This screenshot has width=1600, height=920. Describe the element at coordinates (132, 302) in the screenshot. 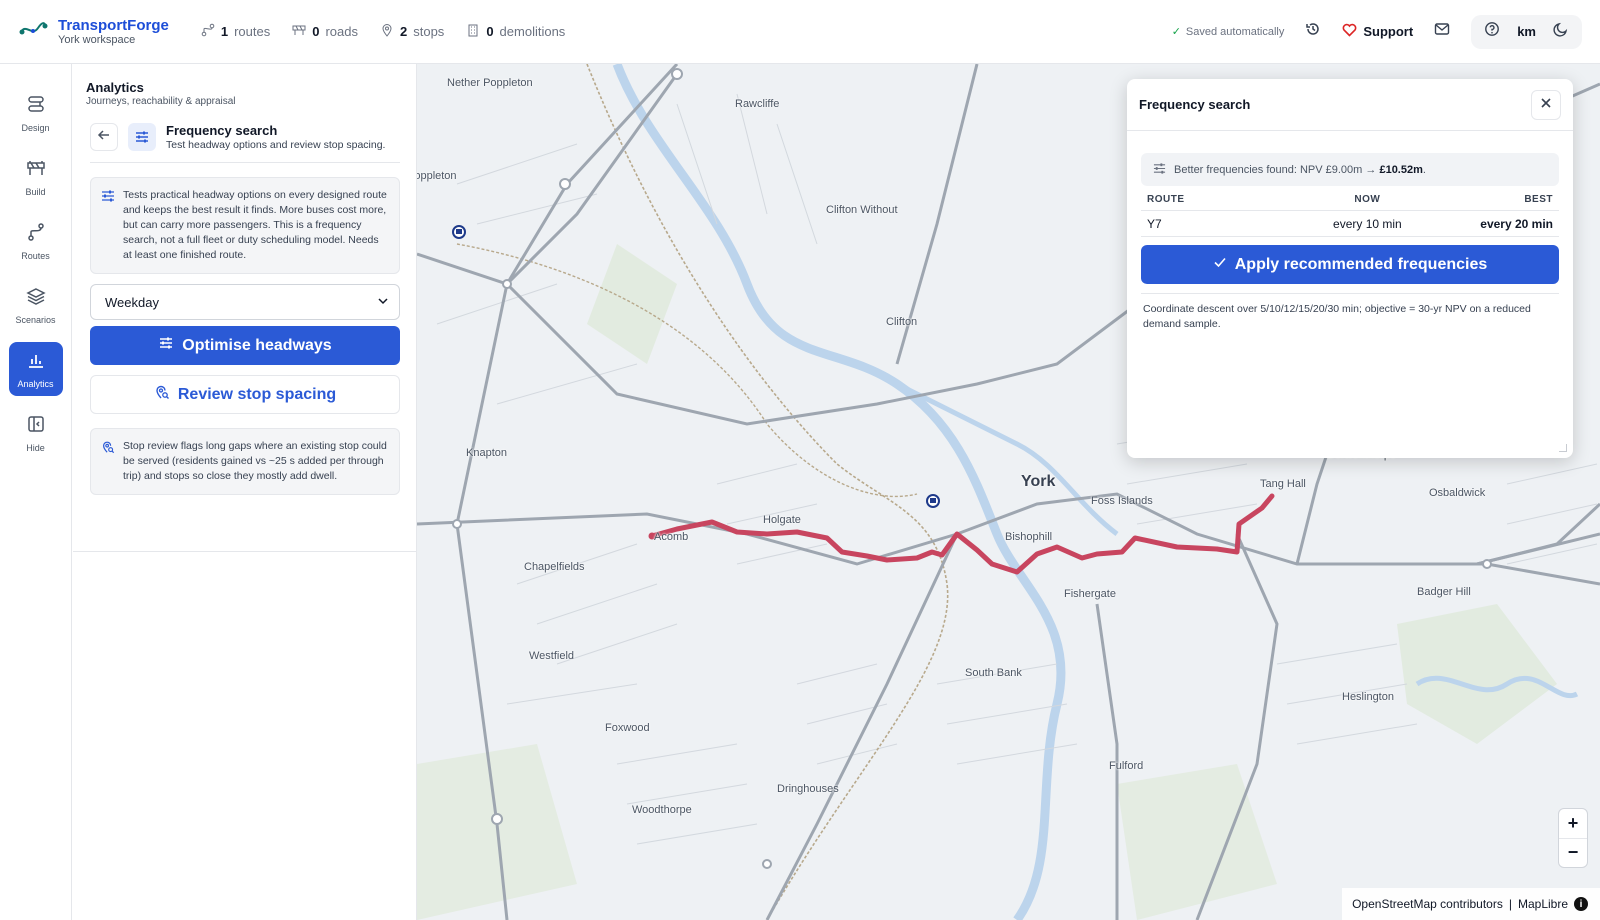

I see `day-type-value: Weekday` at that location.